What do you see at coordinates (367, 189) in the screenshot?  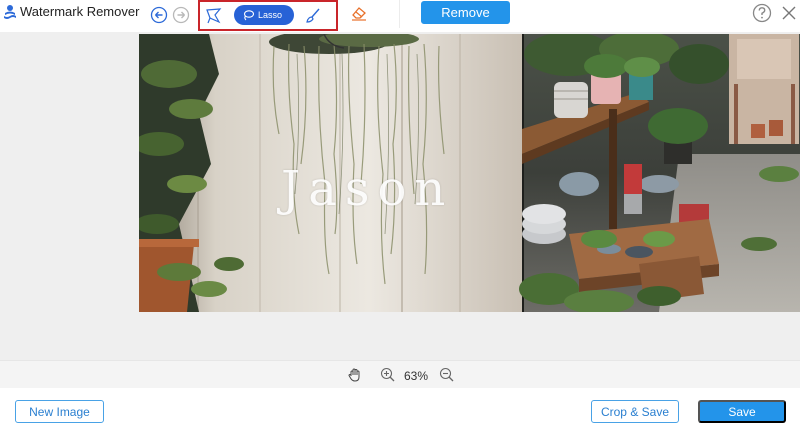 I see `watermark-text: Jason` at bounding box center [367, 189].